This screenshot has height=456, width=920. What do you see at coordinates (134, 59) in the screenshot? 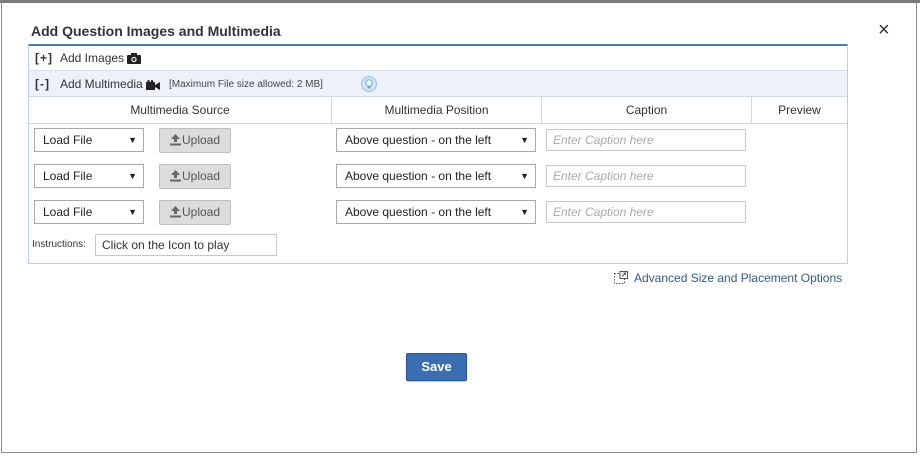
I see `camera-icon` at bounding box center [134, 59].